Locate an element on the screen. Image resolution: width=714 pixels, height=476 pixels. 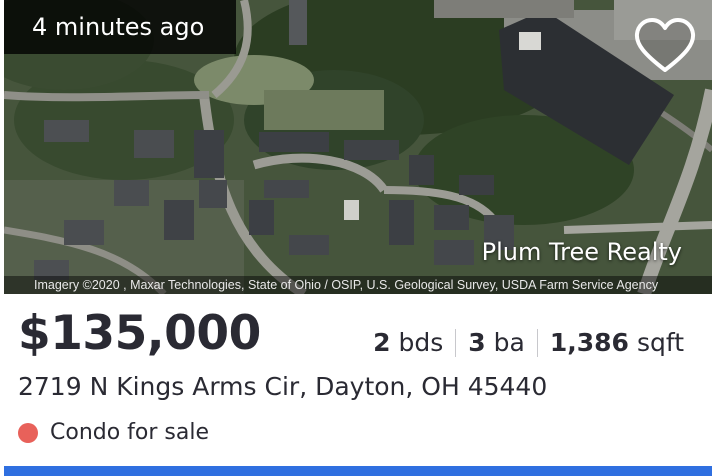
favorite-button is located at coordinates (665, 46).